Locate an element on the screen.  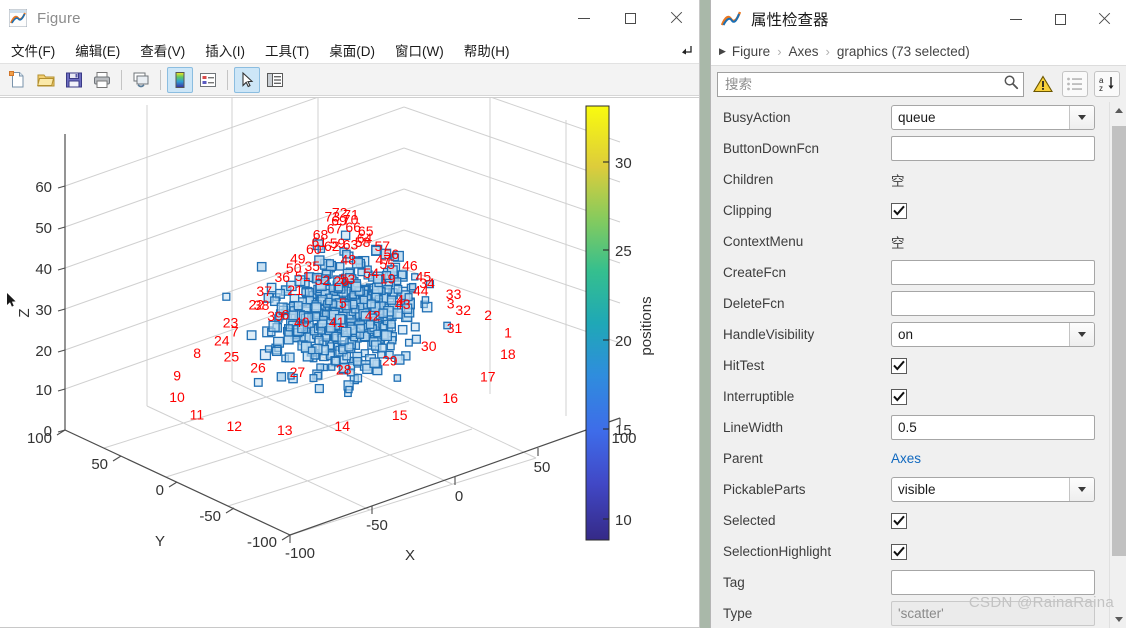
property-label: BusyAction is located at coordinates (757, 117).